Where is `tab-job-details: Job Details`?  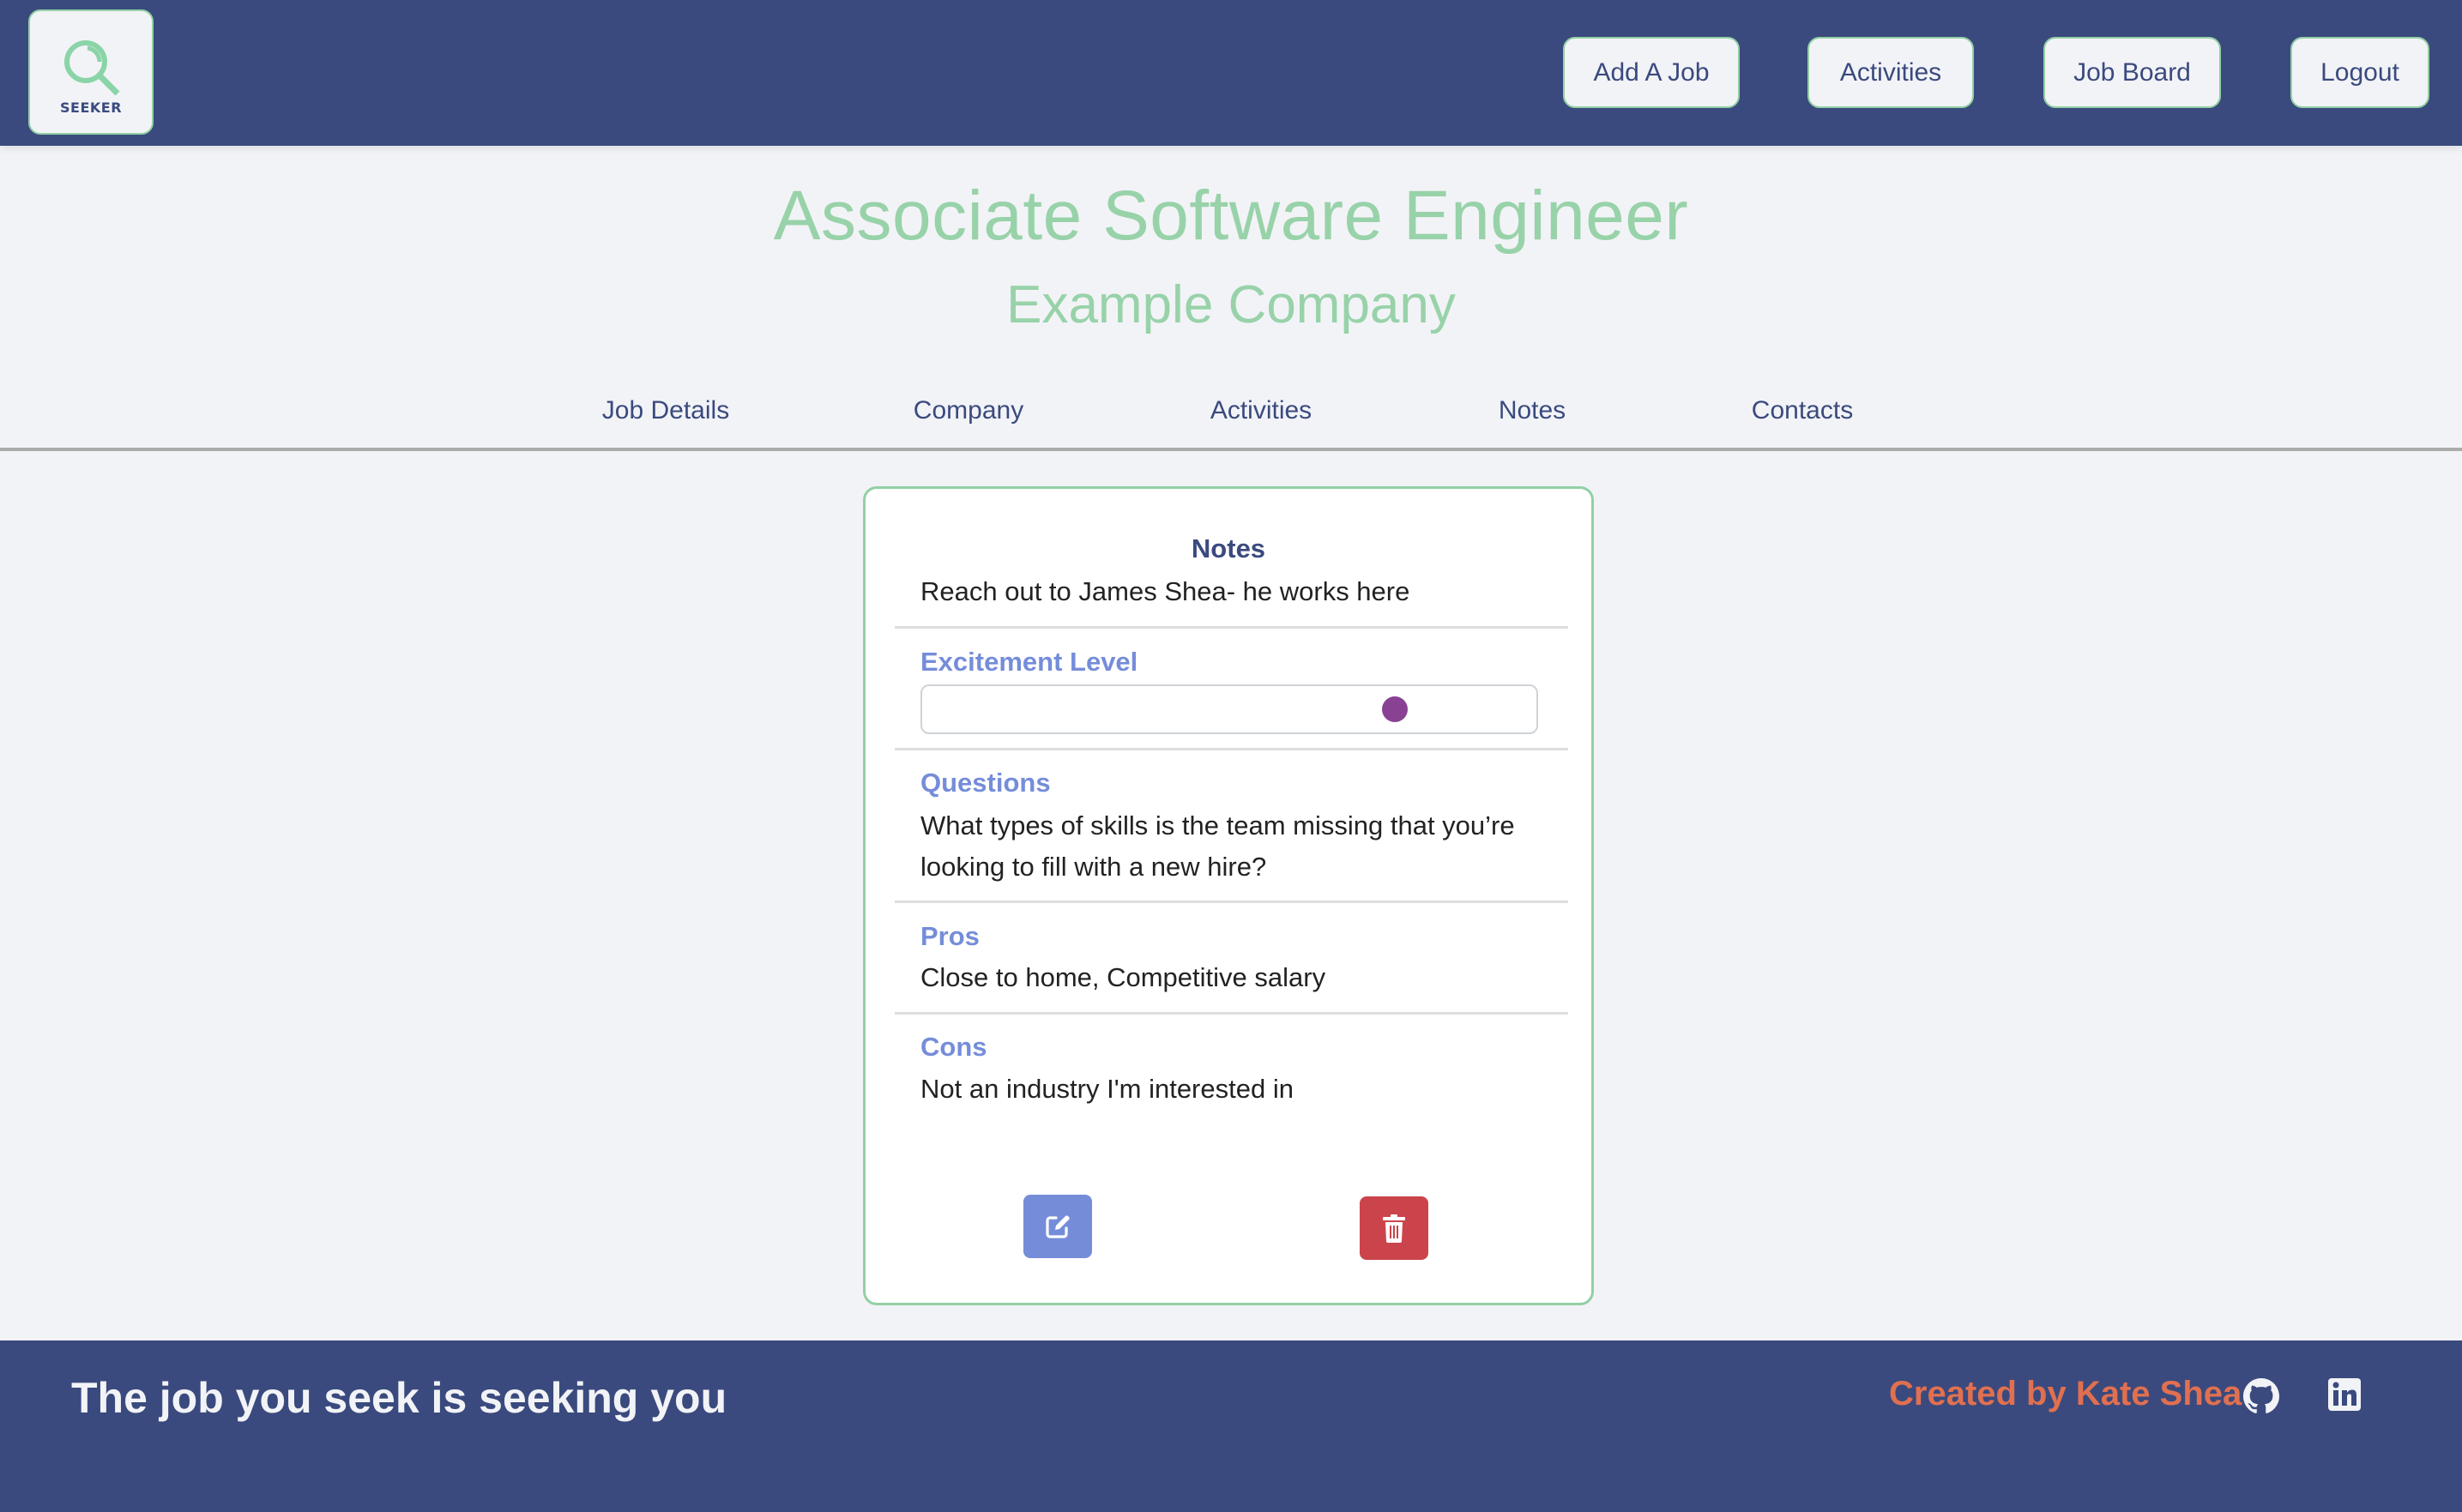 tab-job-details: Job Details is located at coordinates (665, 410).